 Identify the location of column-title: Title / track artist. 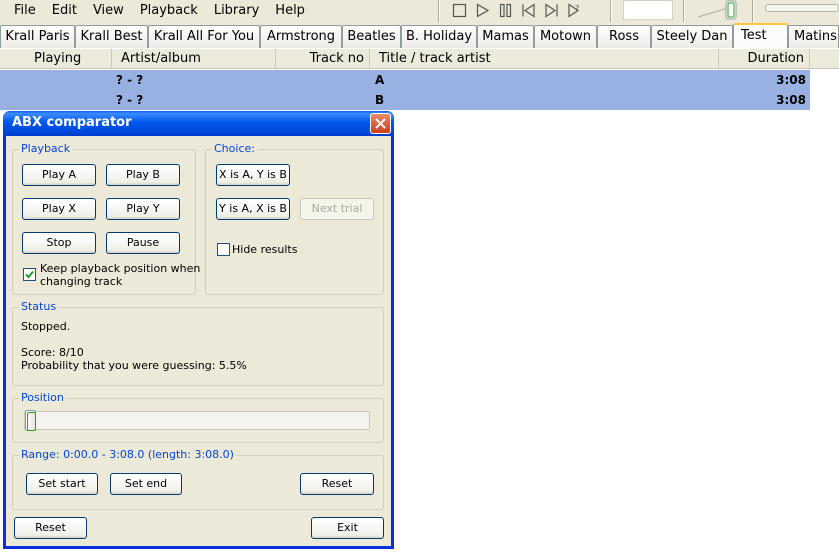
(544, 58).